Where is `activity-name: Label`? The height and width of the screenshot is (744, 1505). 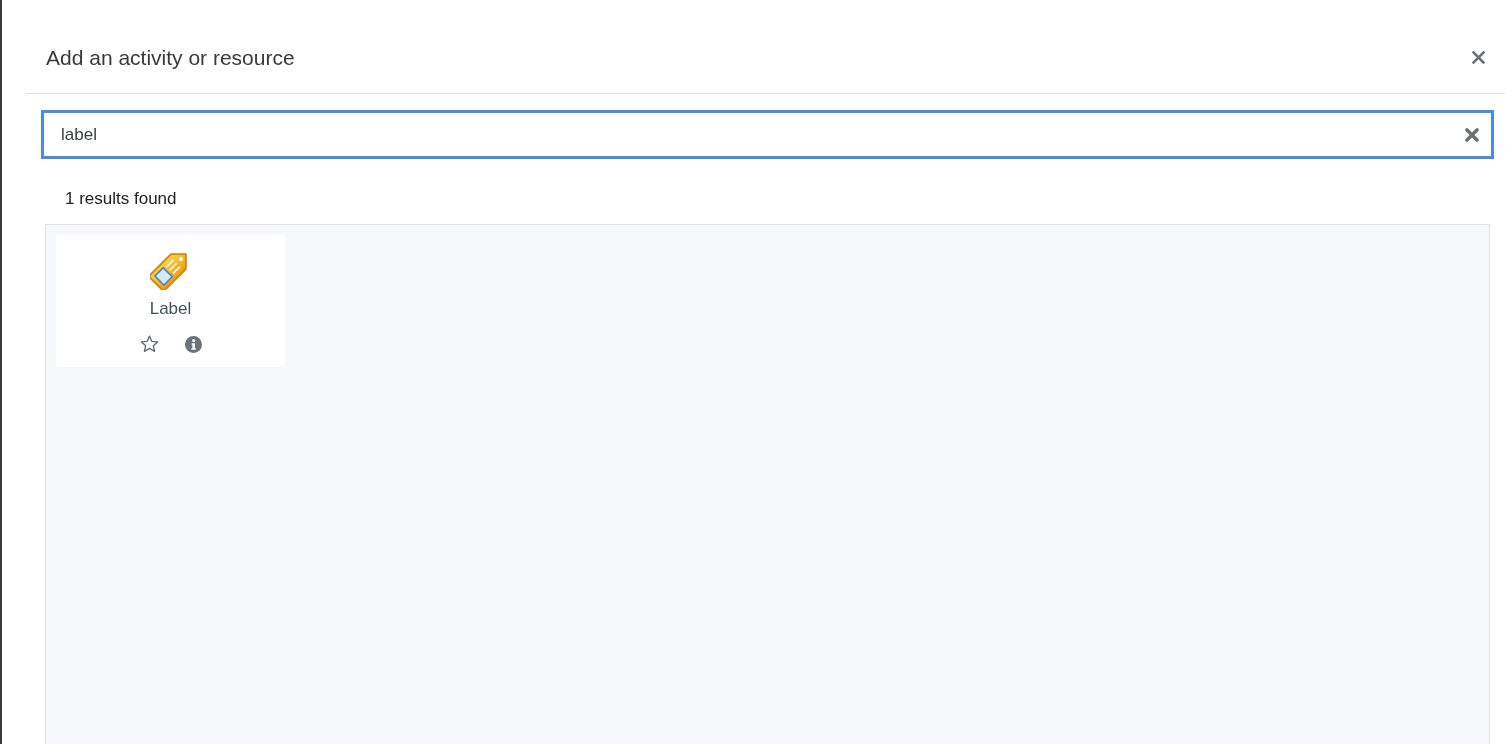
activity-name: Label is located at coordinates (170, 309).